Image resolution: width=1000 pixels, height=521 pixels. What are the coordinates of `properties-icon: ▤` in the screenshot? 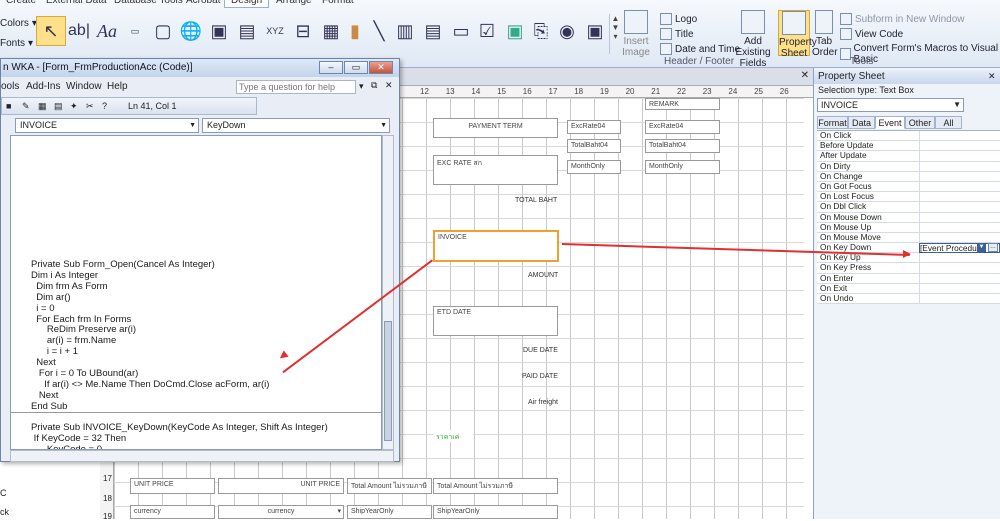 It's located at (58, 106).